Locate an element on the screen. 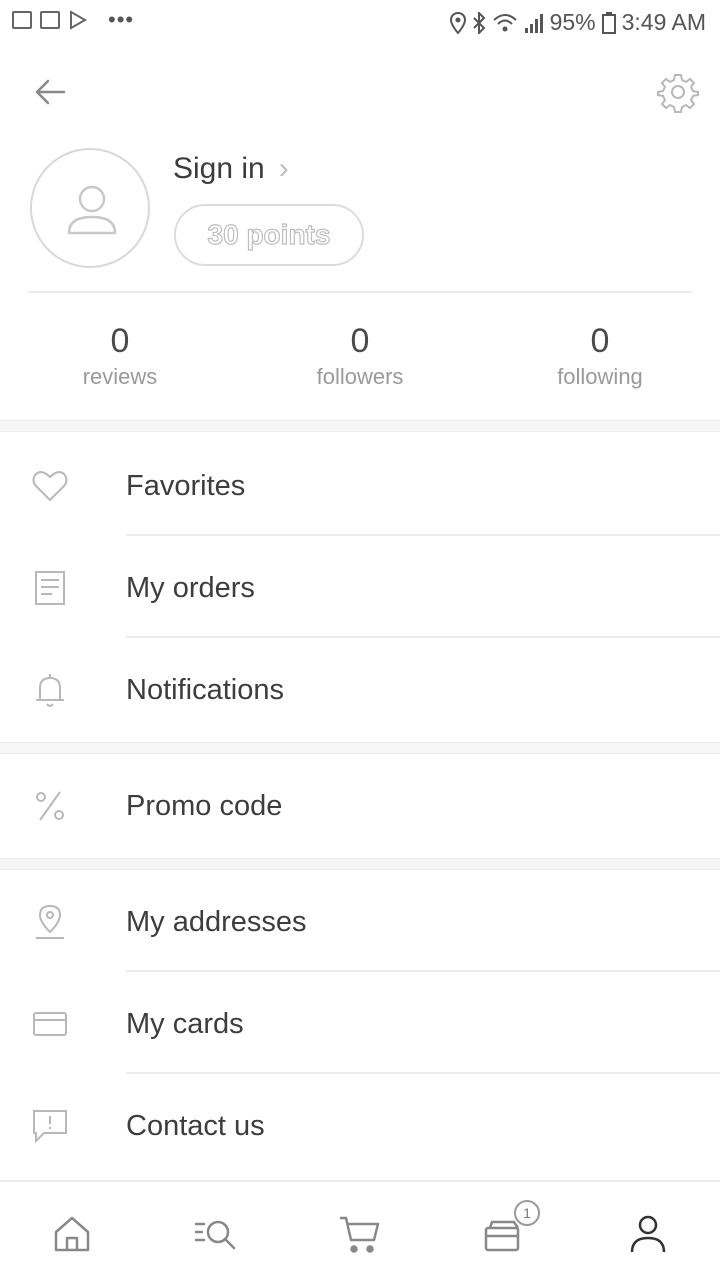 The height and width of the screenshot is (1280, 720). percent-icon is located at coordinates (50, 806).